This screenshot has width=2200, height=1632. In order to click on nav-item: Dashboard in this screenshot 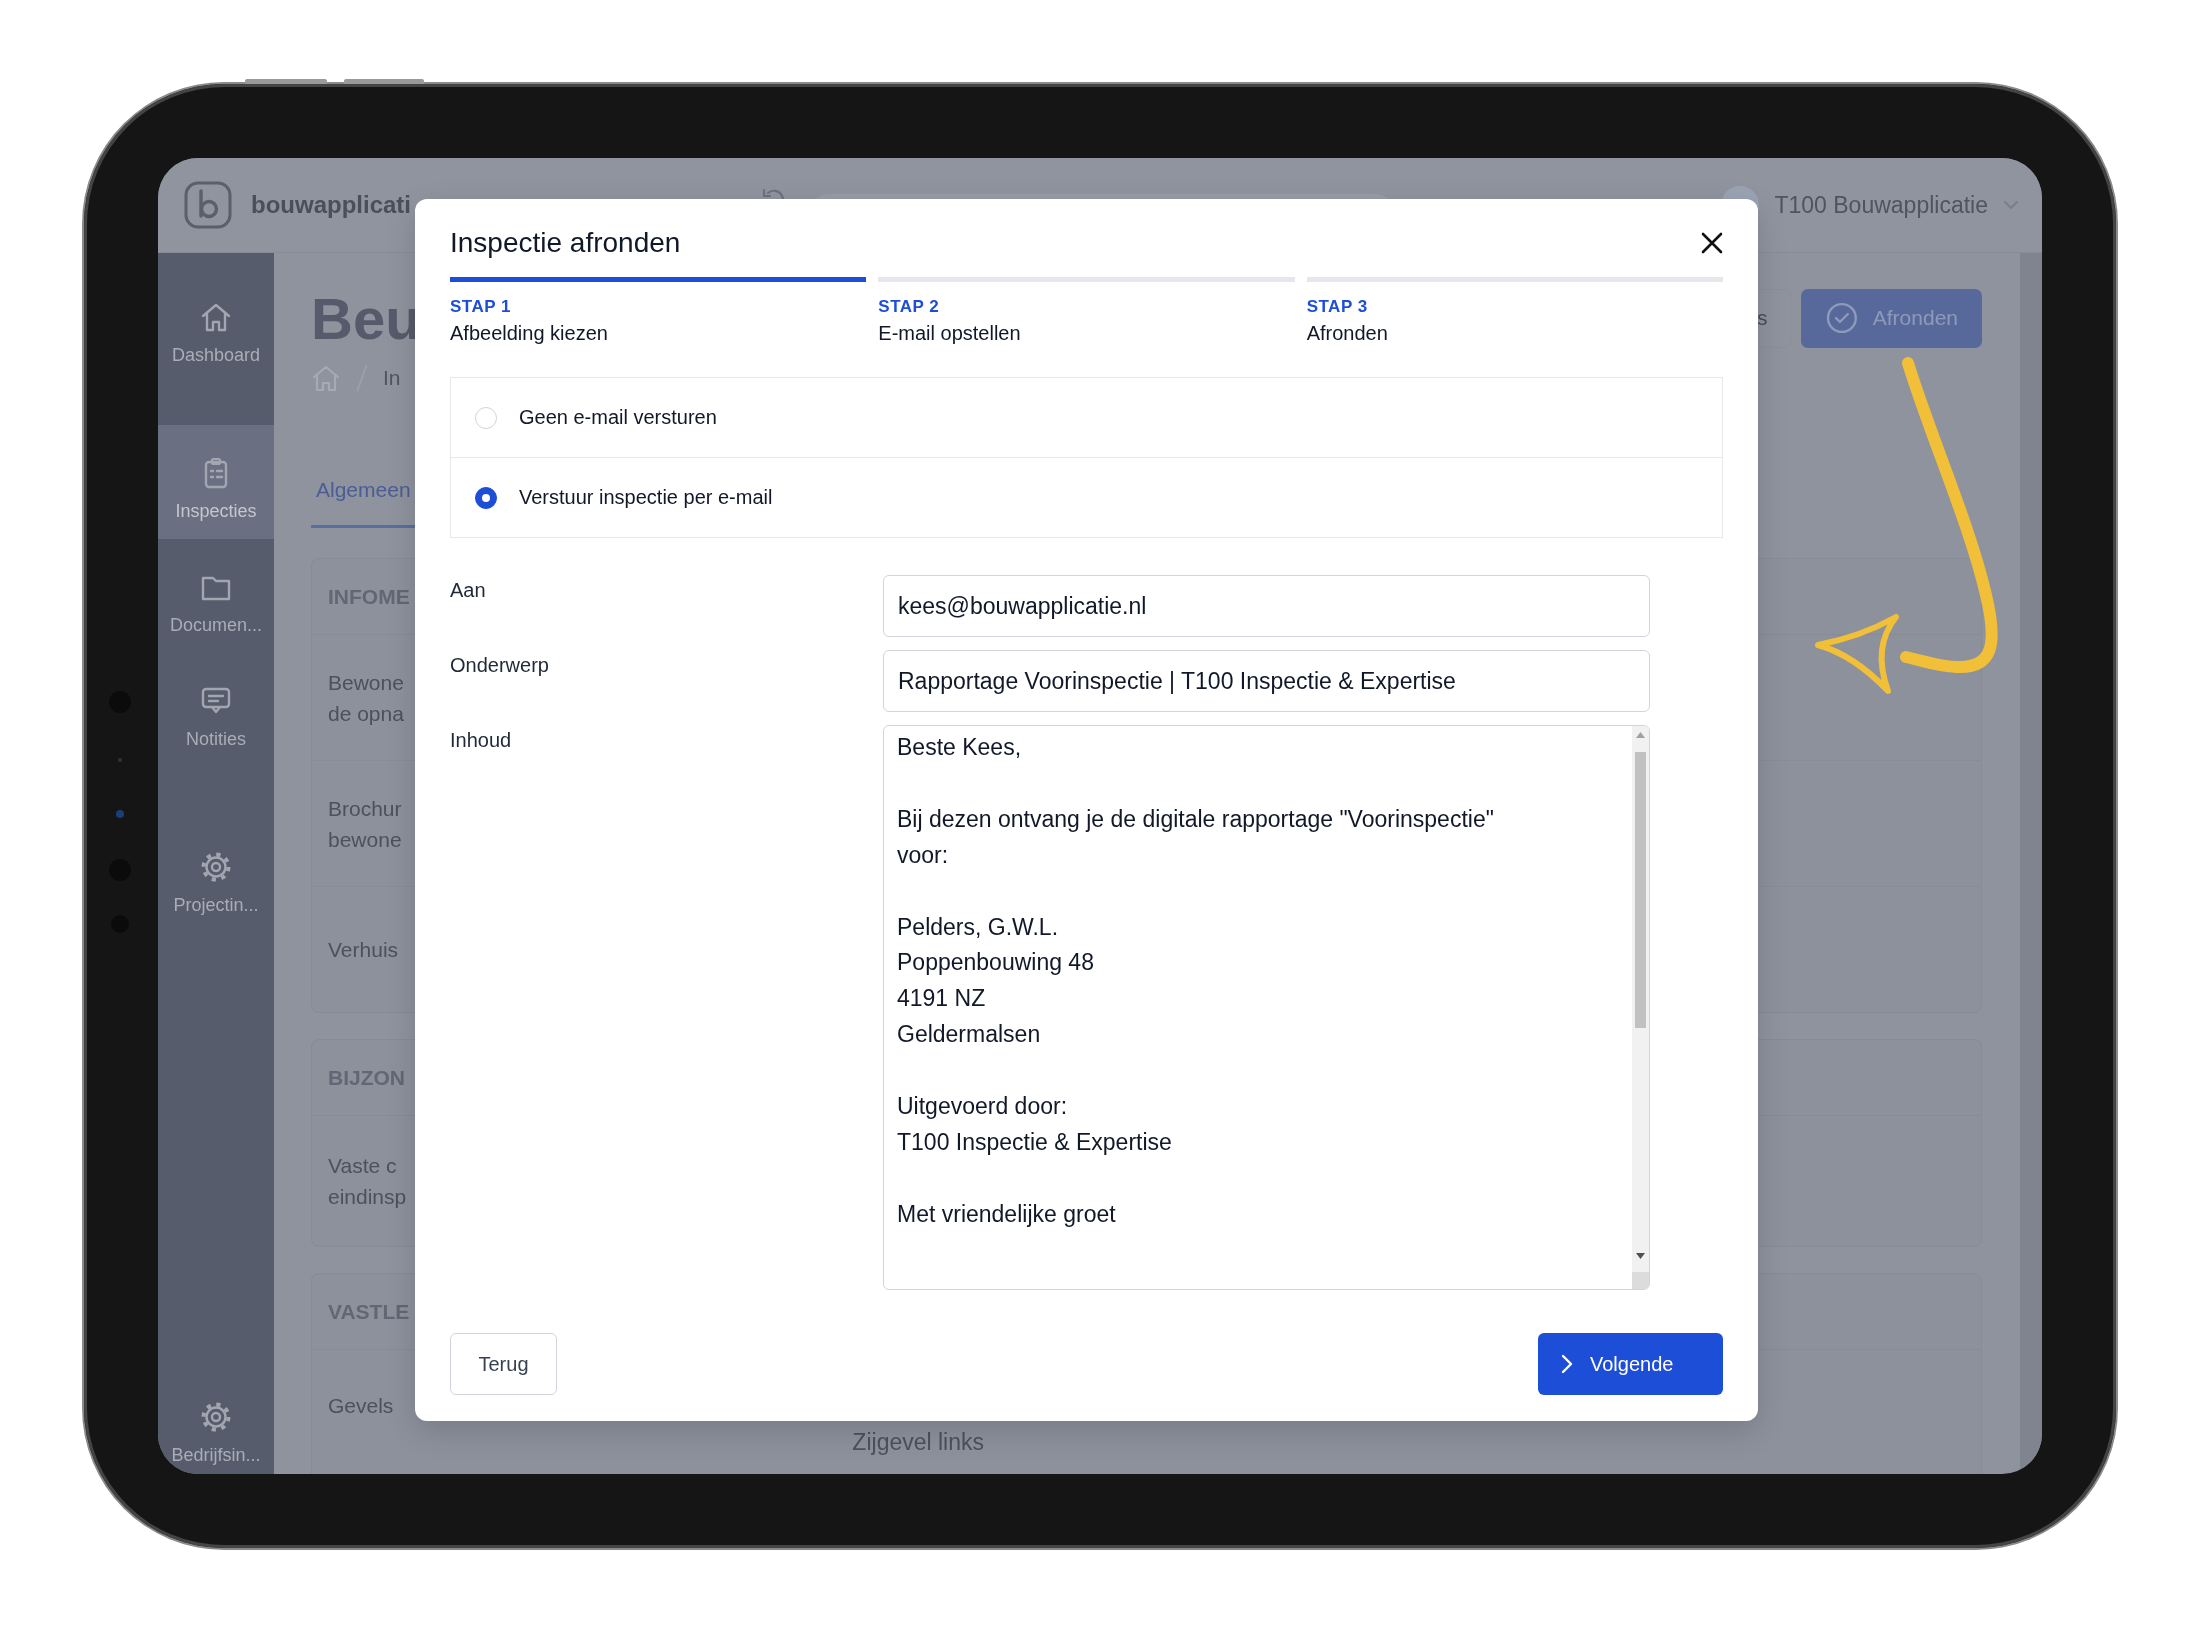, I will do `click(216, 339)`.